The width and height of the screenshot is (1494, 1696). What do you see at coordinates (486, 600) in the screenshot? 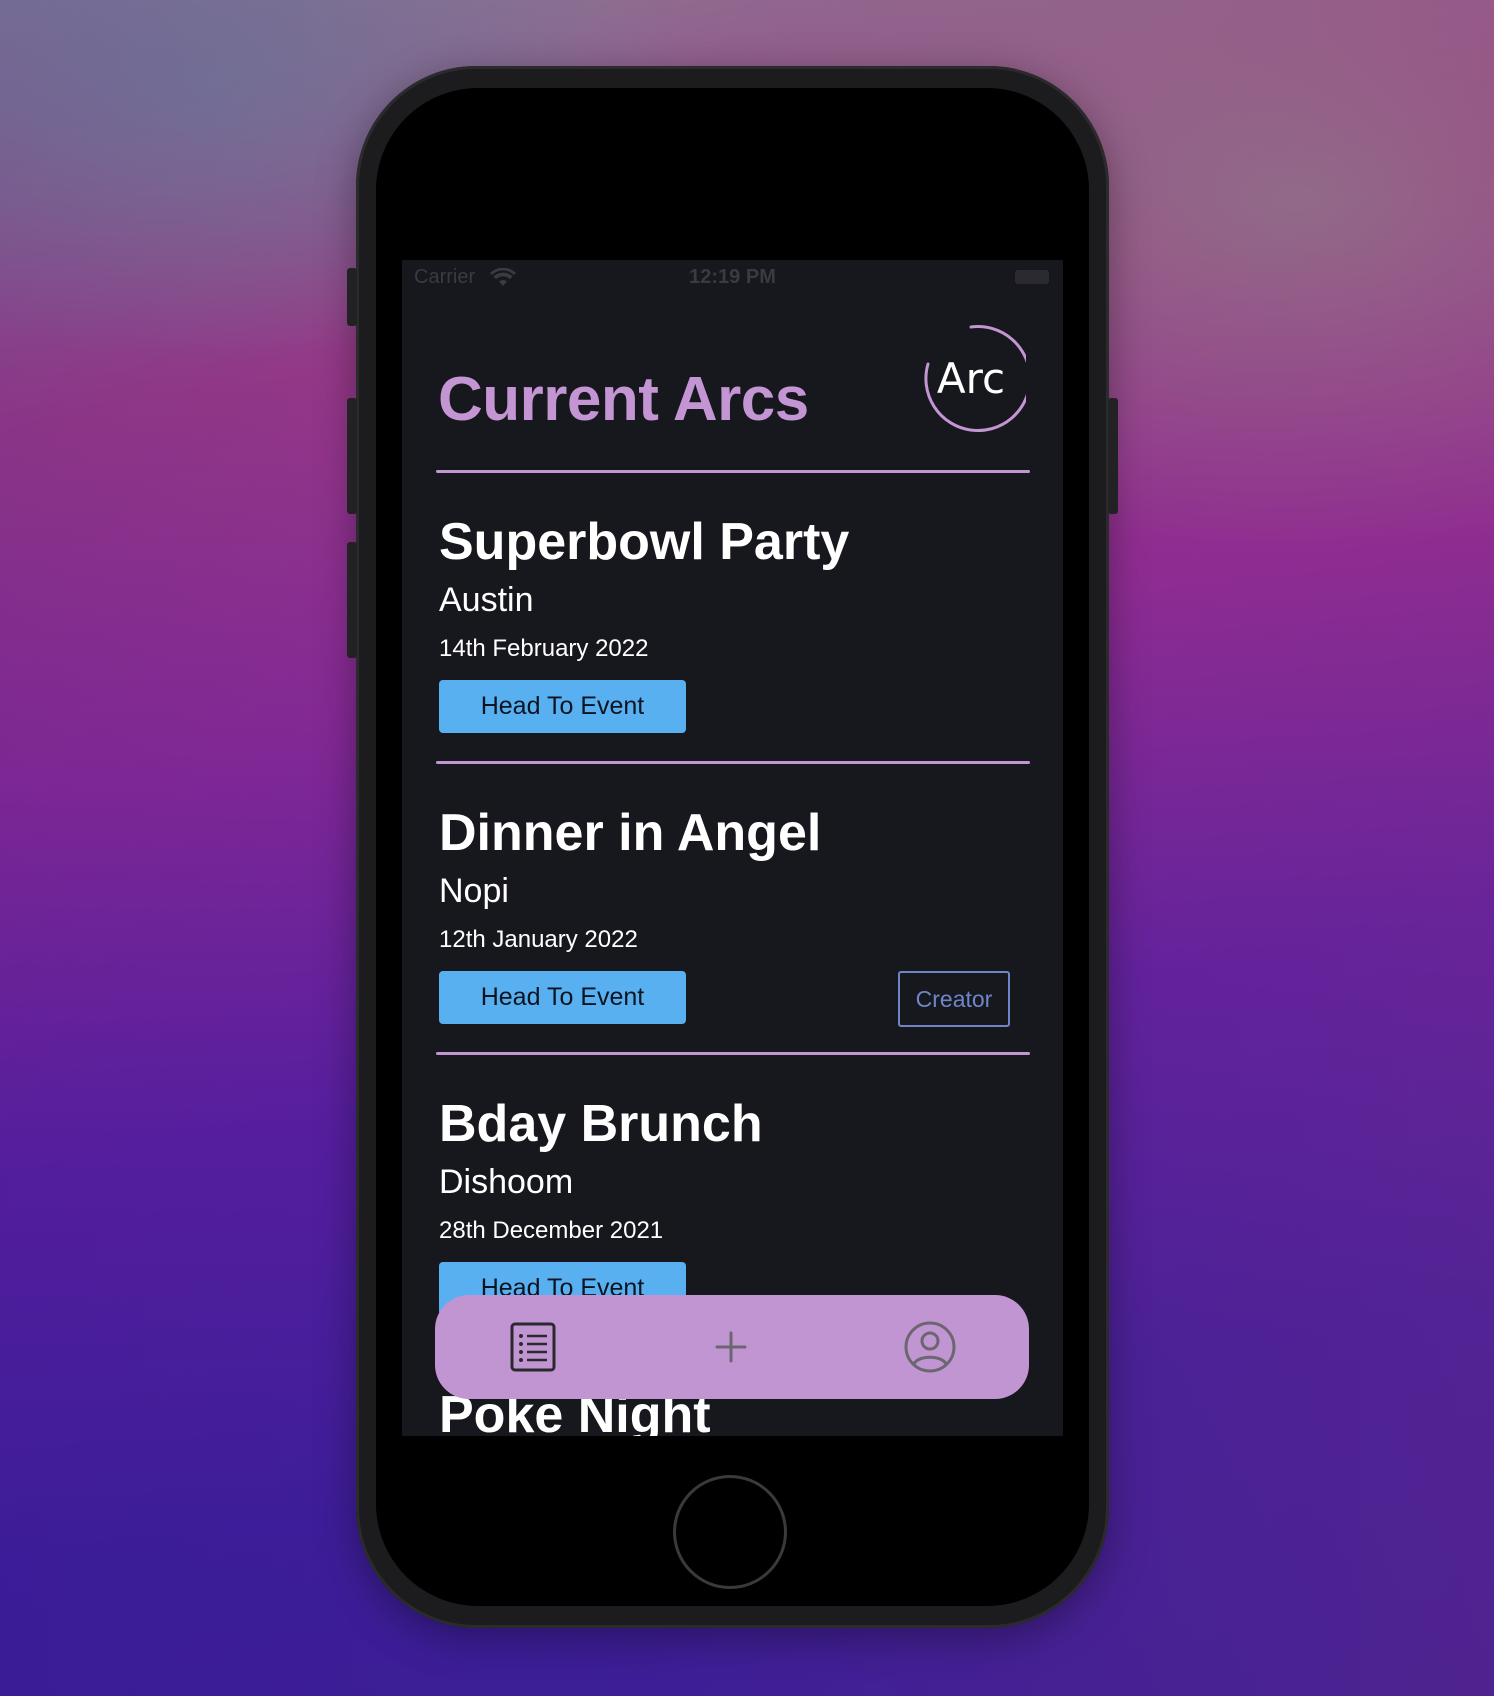
I see `event-venue: Austin` at bounding box center [486, 600].